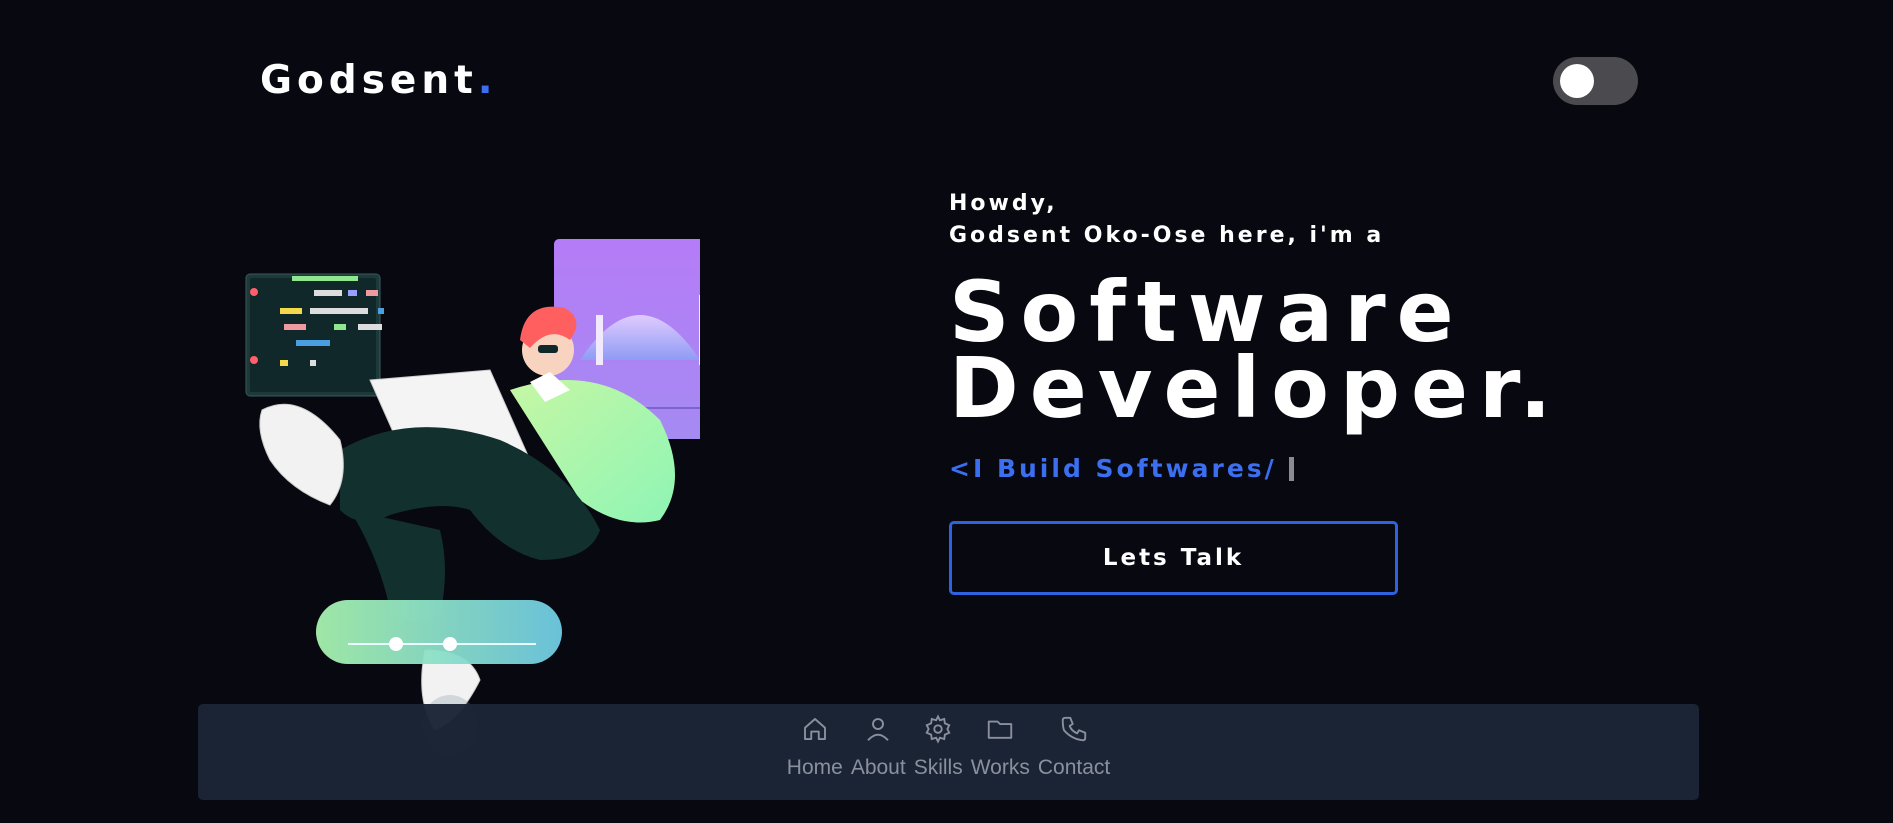  What do you see at coordinates (1000, 729) in the screenshot?
I see `folder-icon` at bounding box center [1000, 729].